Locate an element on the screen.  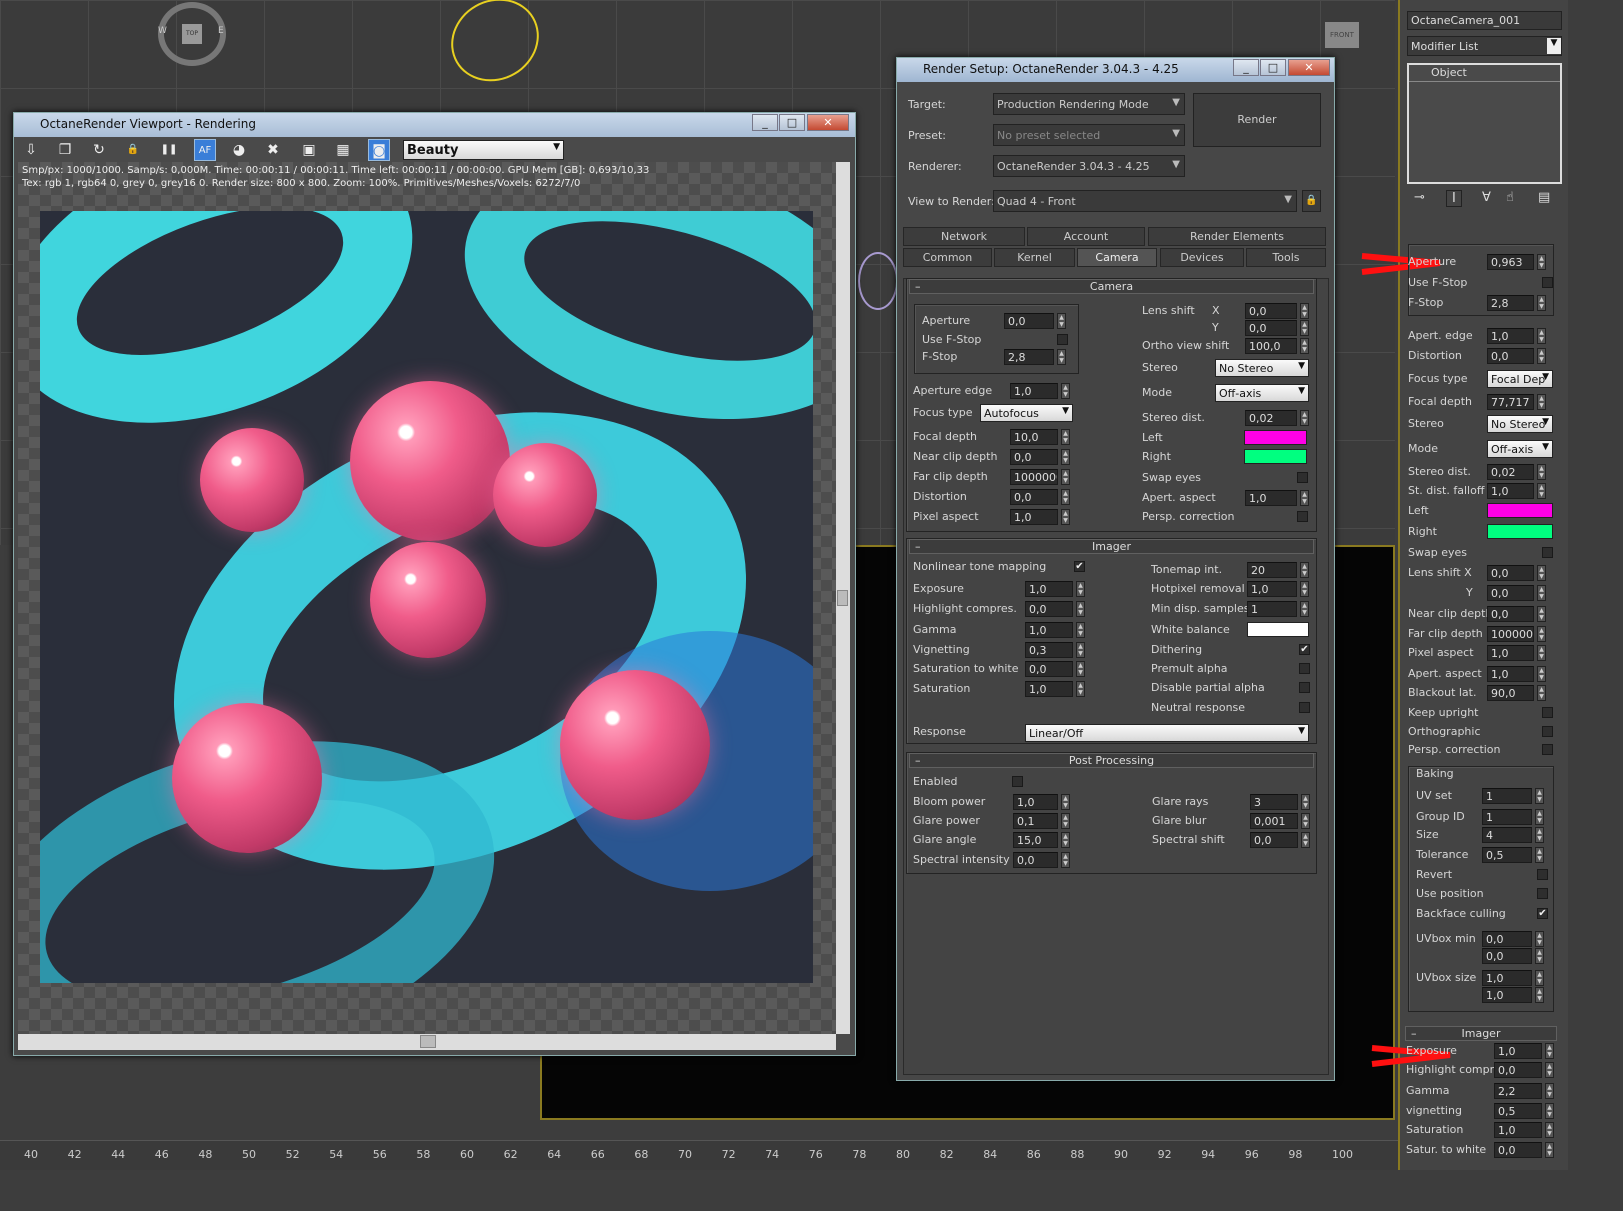
blackout-lat--field: 90,0 is located at coordinates (1510, 693).